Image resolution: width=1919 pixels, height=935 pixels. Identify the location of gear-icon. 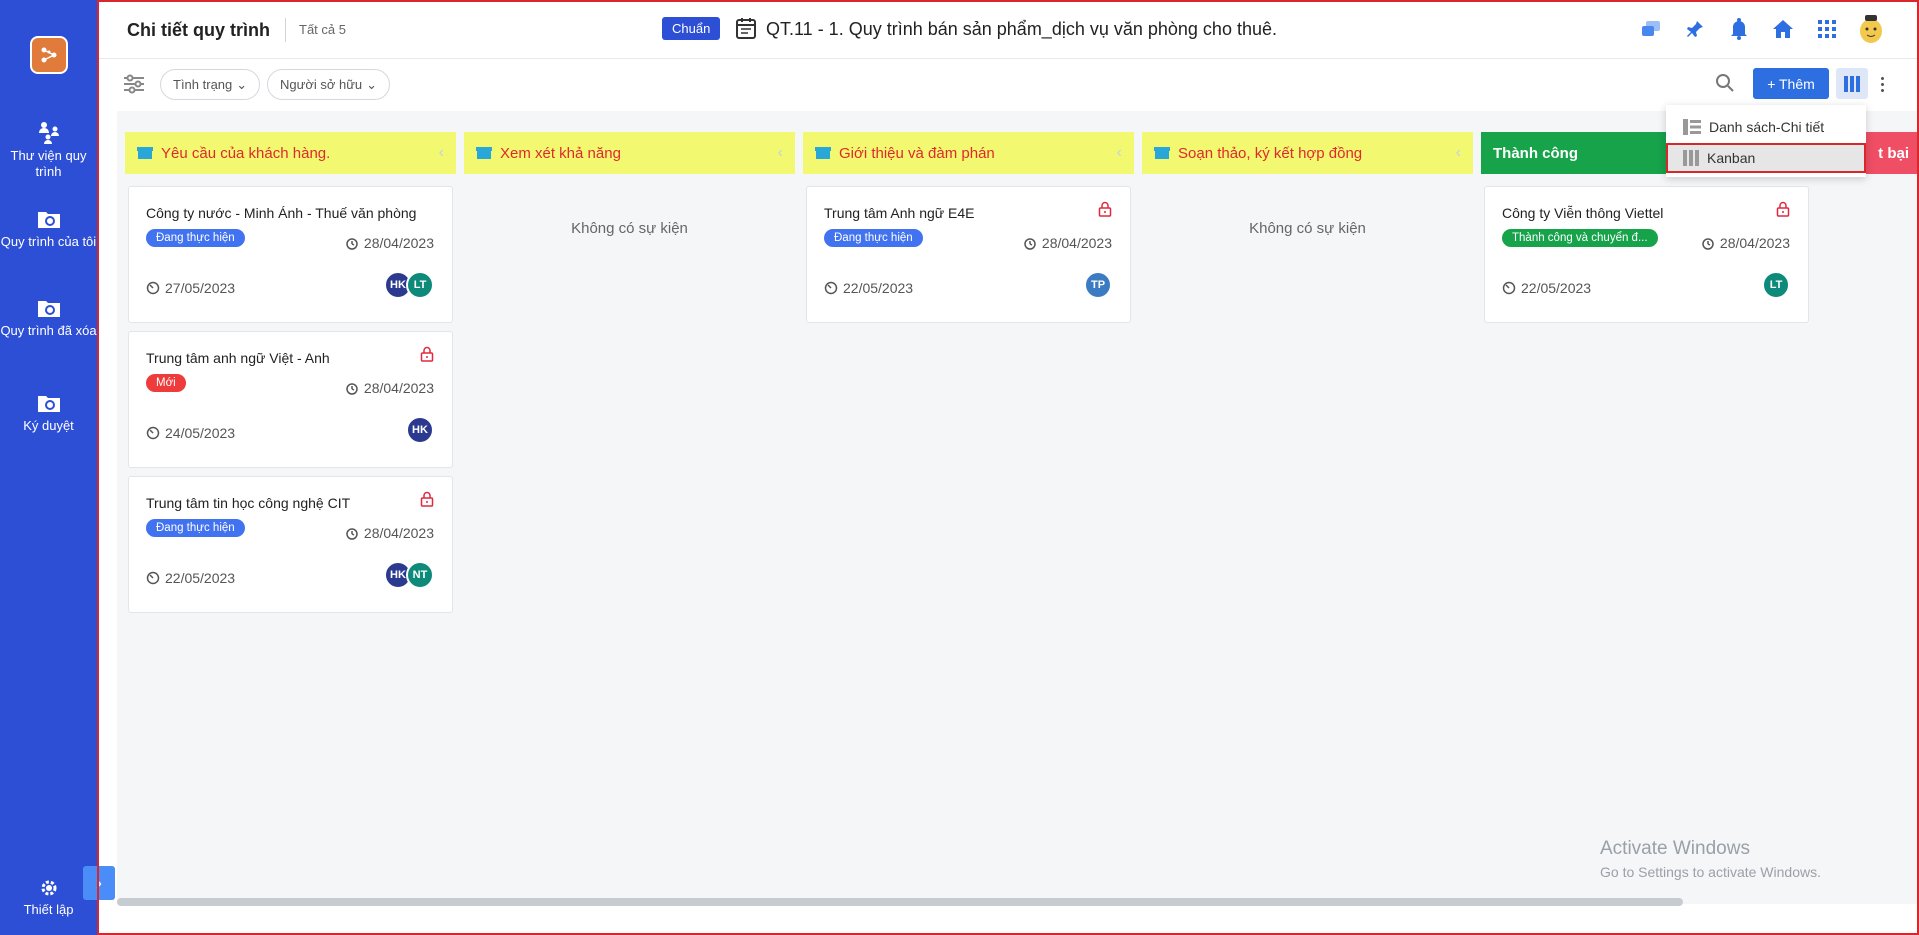
(48, 888).